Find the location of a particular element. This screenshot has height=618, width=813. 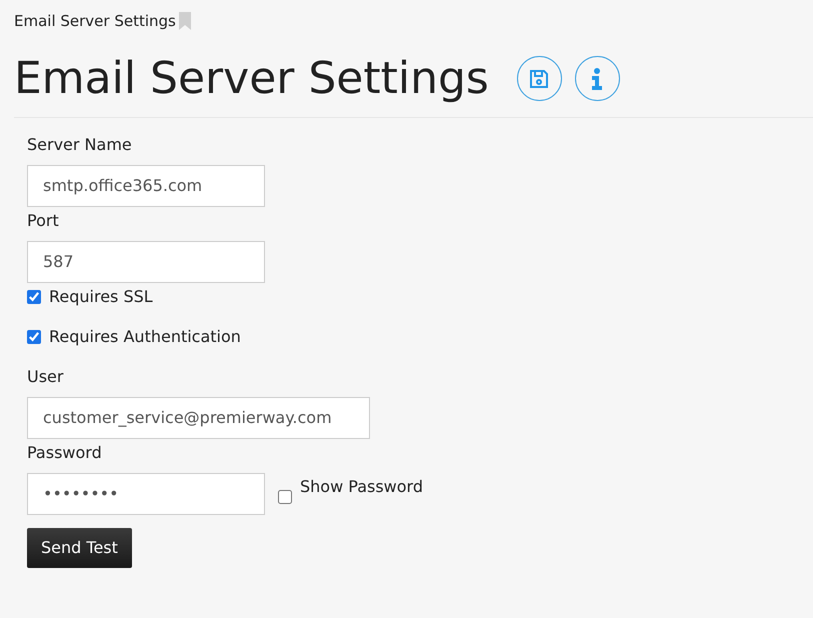

input-field: smtp.office365.com is located at coordinates (146, 185).